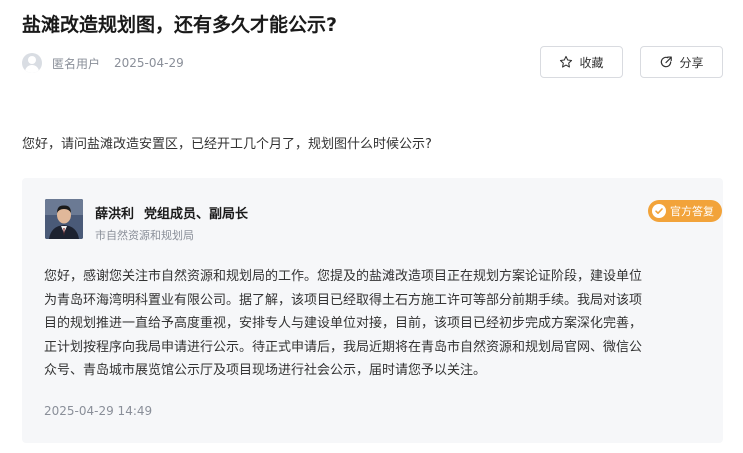 The height and width of the screenshot is (453, 743). I want to click on question-text: 您好，请问盐滩改造安置区，已经开工几个月了，规划图什么时候公示?, so click(227, 144).